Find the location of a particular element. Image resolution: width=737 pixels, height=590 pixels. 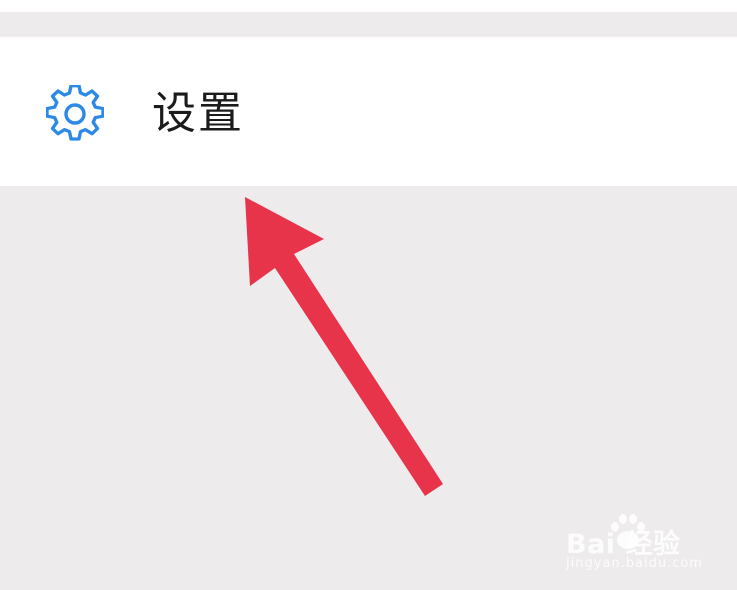

watermark-url: jingyan.baidu.com is located at coordinates (634, 563).